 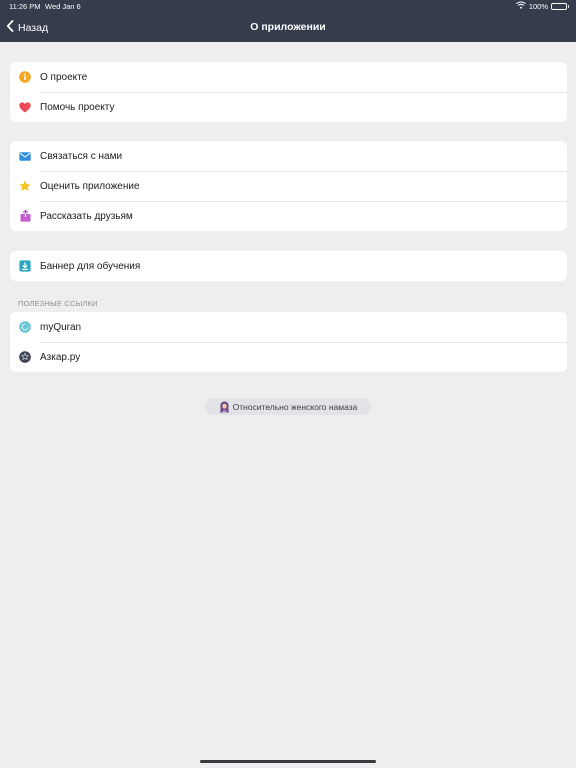 What do you see at coordinates (25, 6) in the screenshot?
I see `status-time: 11:26 PM` at bounding box center [25, 6].